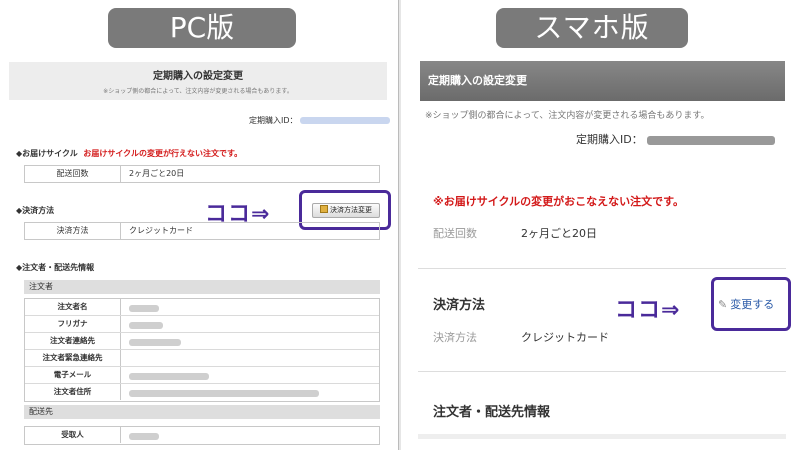 The width and height of the screenshot is (800, 450). What do you see at coordinates (559, 201) in the screenshot?
I see `sp-cycle-warning: ※お届けサイクルの変更がおこなえない注文です。` at bounding box center [559, 201].